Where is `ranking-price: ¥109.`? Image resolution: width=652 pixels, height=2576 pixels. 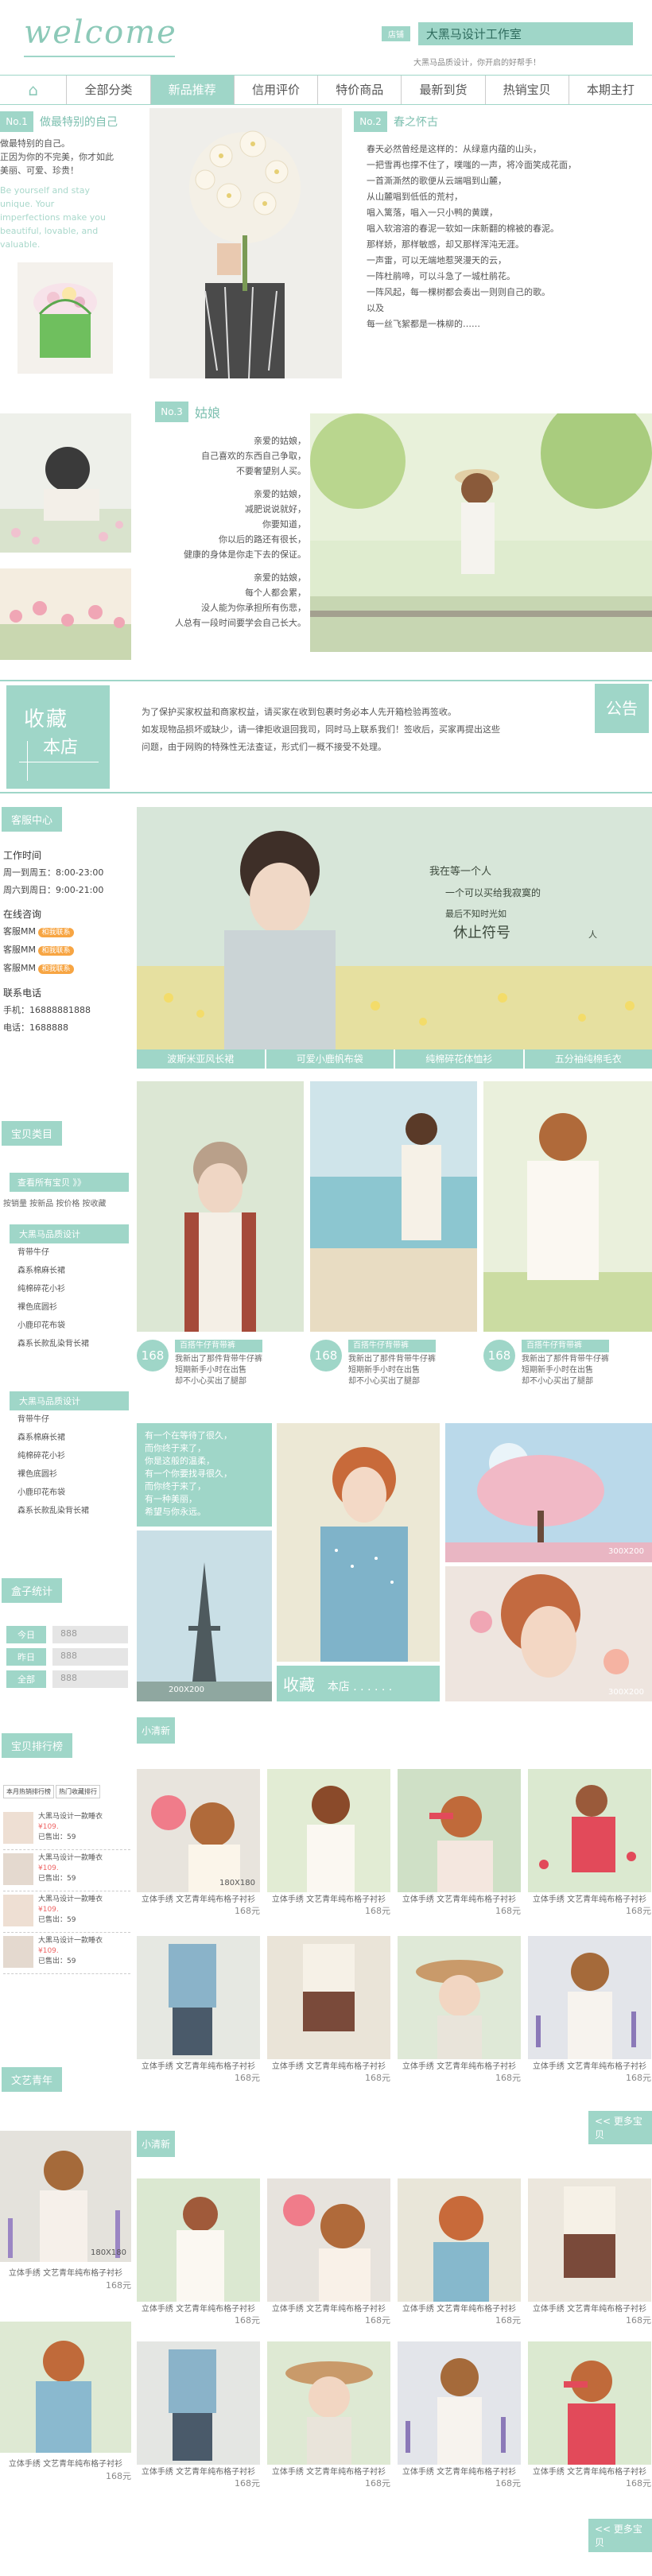 ranking-price: ¥109. is located at coordinates (49, 1827).